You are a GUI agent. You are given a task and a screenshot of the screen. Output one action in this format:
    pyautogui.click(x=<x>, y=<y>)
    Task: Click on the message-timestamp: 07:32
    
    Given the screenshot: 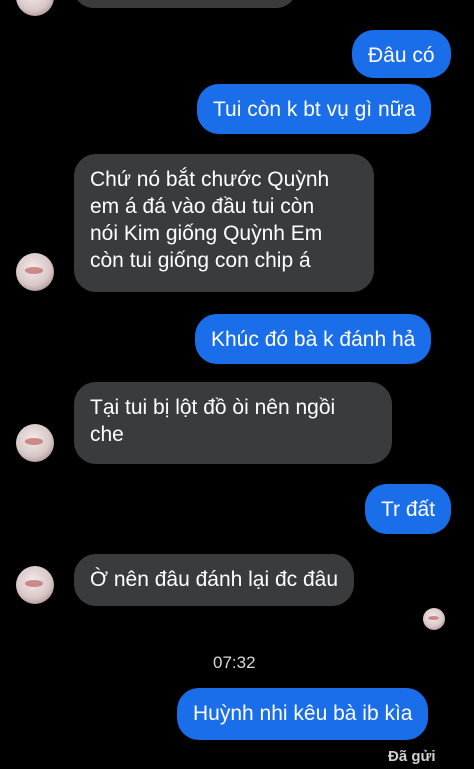 What is the action you would take?
    pyautogui.click(x=234, y=662)
    